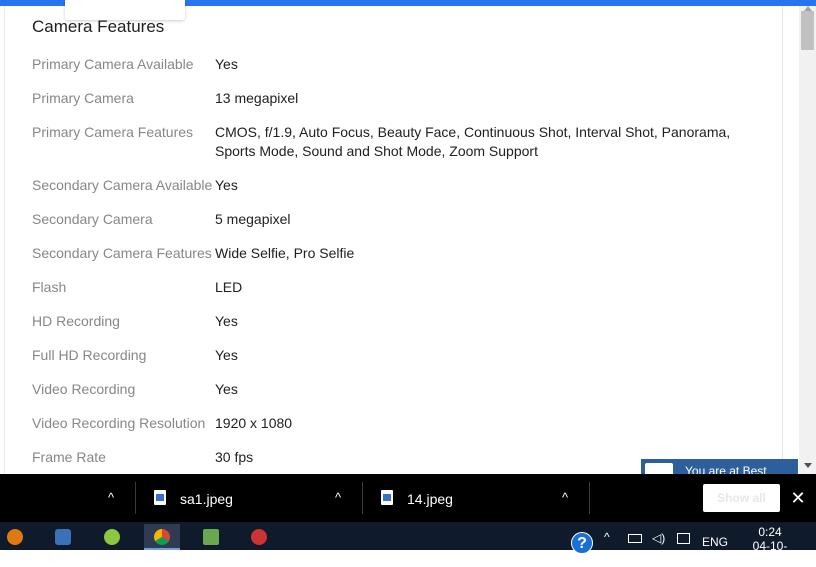 This screenshot has height=567, width=816. Describe the element at coordinates (397, 355) in the screenshot. I see `spec-row: Full HD Recording Yes` at that location.